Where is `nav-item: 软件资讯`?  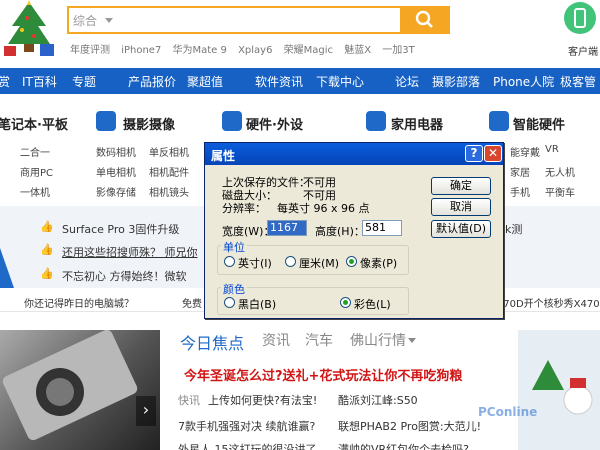
nav-item: 软件资讯 is located at coordinates (279, 81).